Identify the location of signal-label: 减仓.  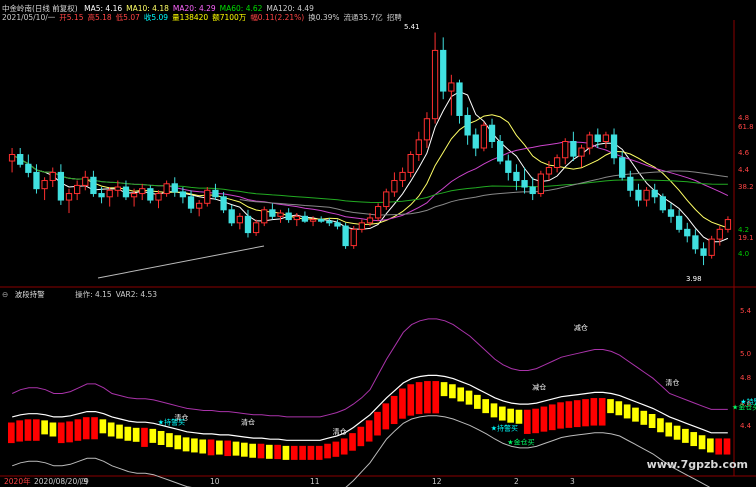
(539, 386).